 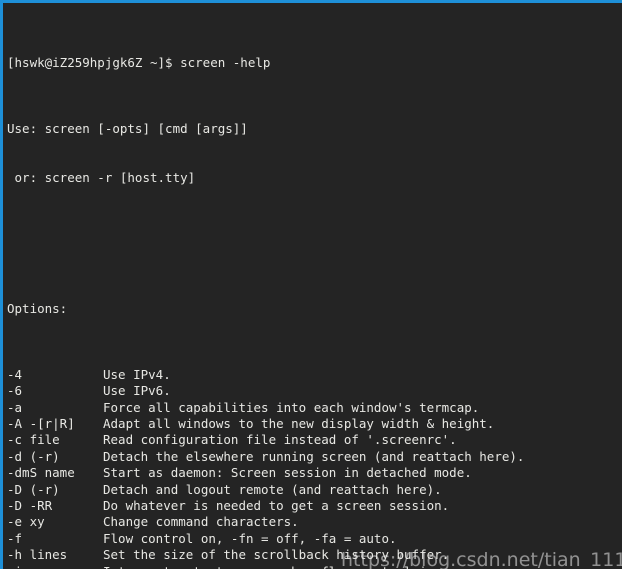 What do you see at coordinates (26, 522) in the screenshot?
I see `option-flag: -e xy` at bounding box center [26, 522].